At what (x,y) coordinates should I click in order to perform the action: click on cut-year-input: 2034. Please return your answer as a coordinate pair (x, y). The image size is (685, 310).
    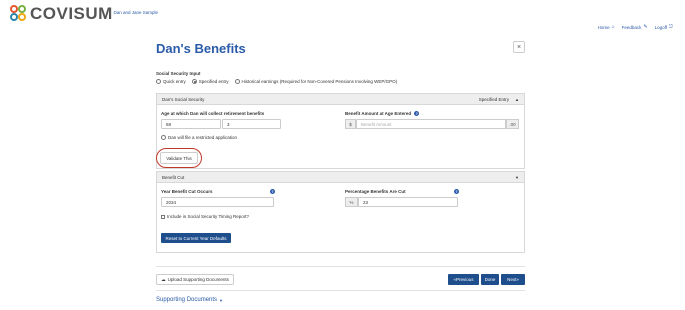
    Looking at the image, I should click on (217, 202).